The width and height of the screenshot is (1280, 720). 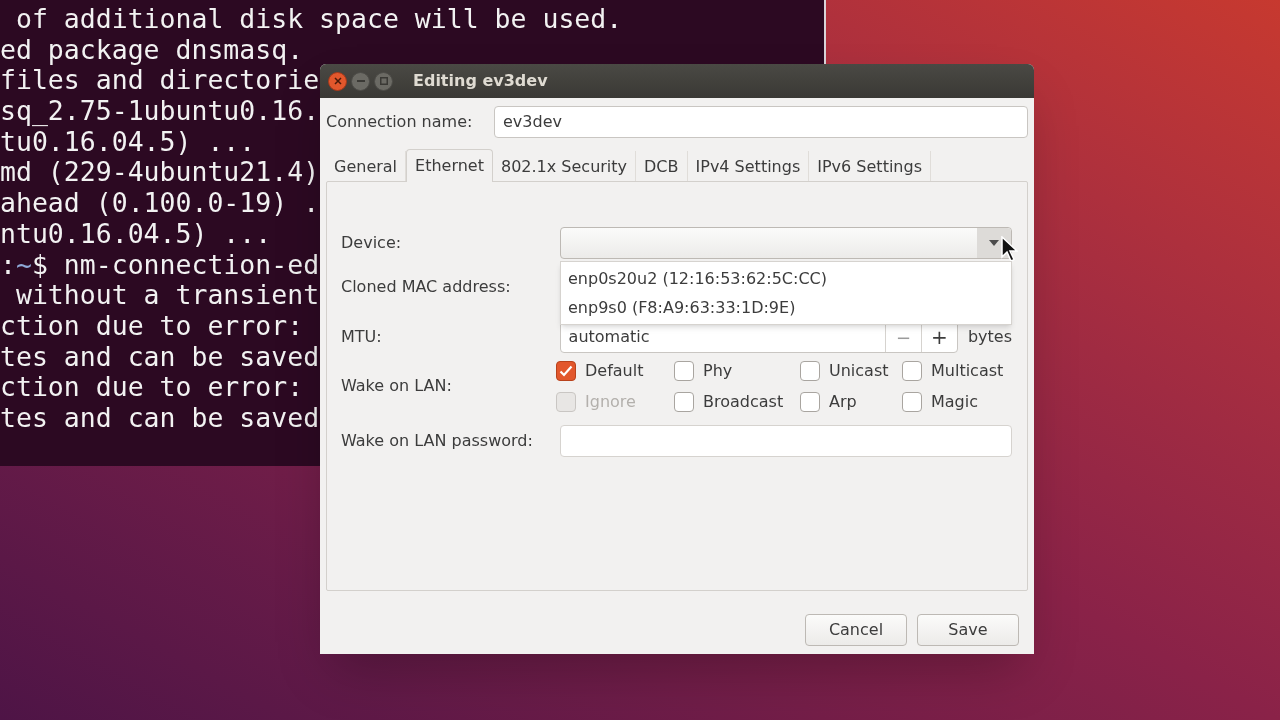 I want to click on checkbox-label: Magic, so click(x=954, y=401).